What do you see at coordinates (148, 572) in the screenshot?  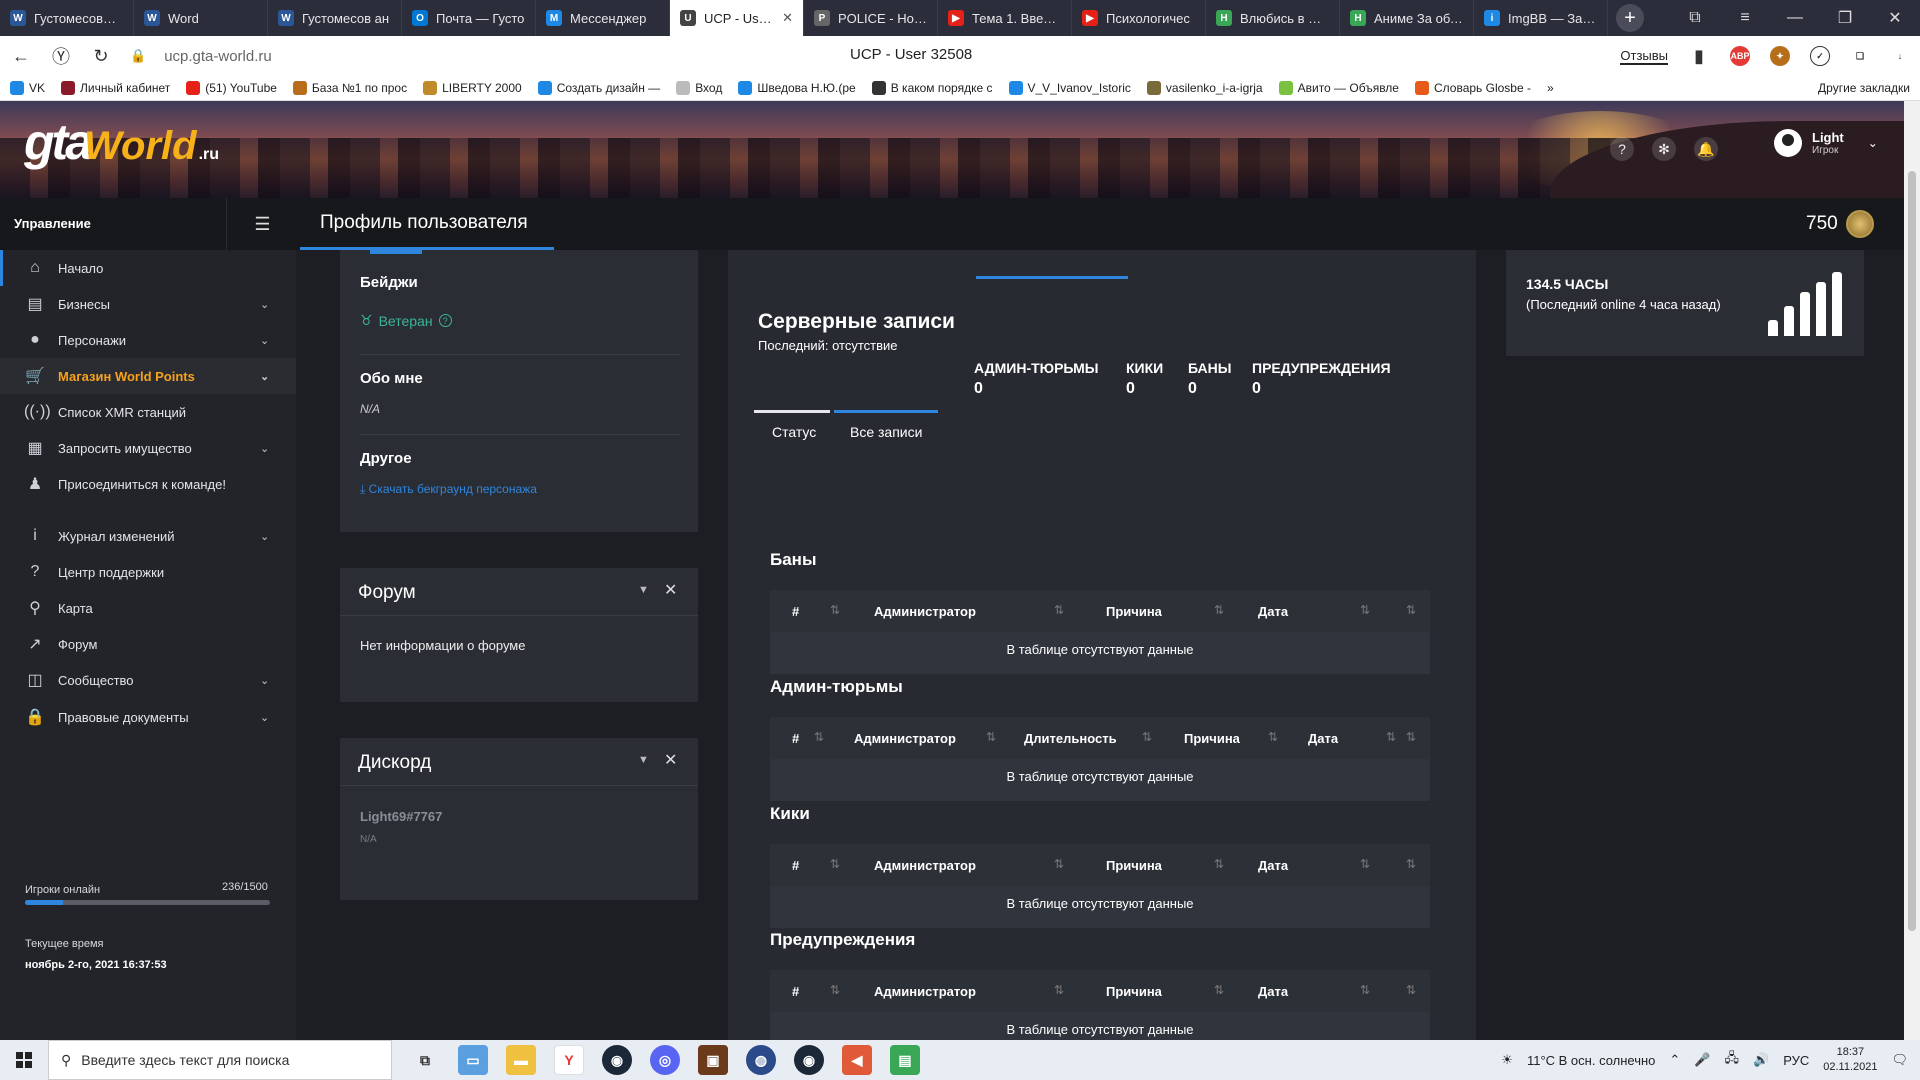 I see `sidebar-item: ? Центр поддержки` at bounding box center [148, 572].